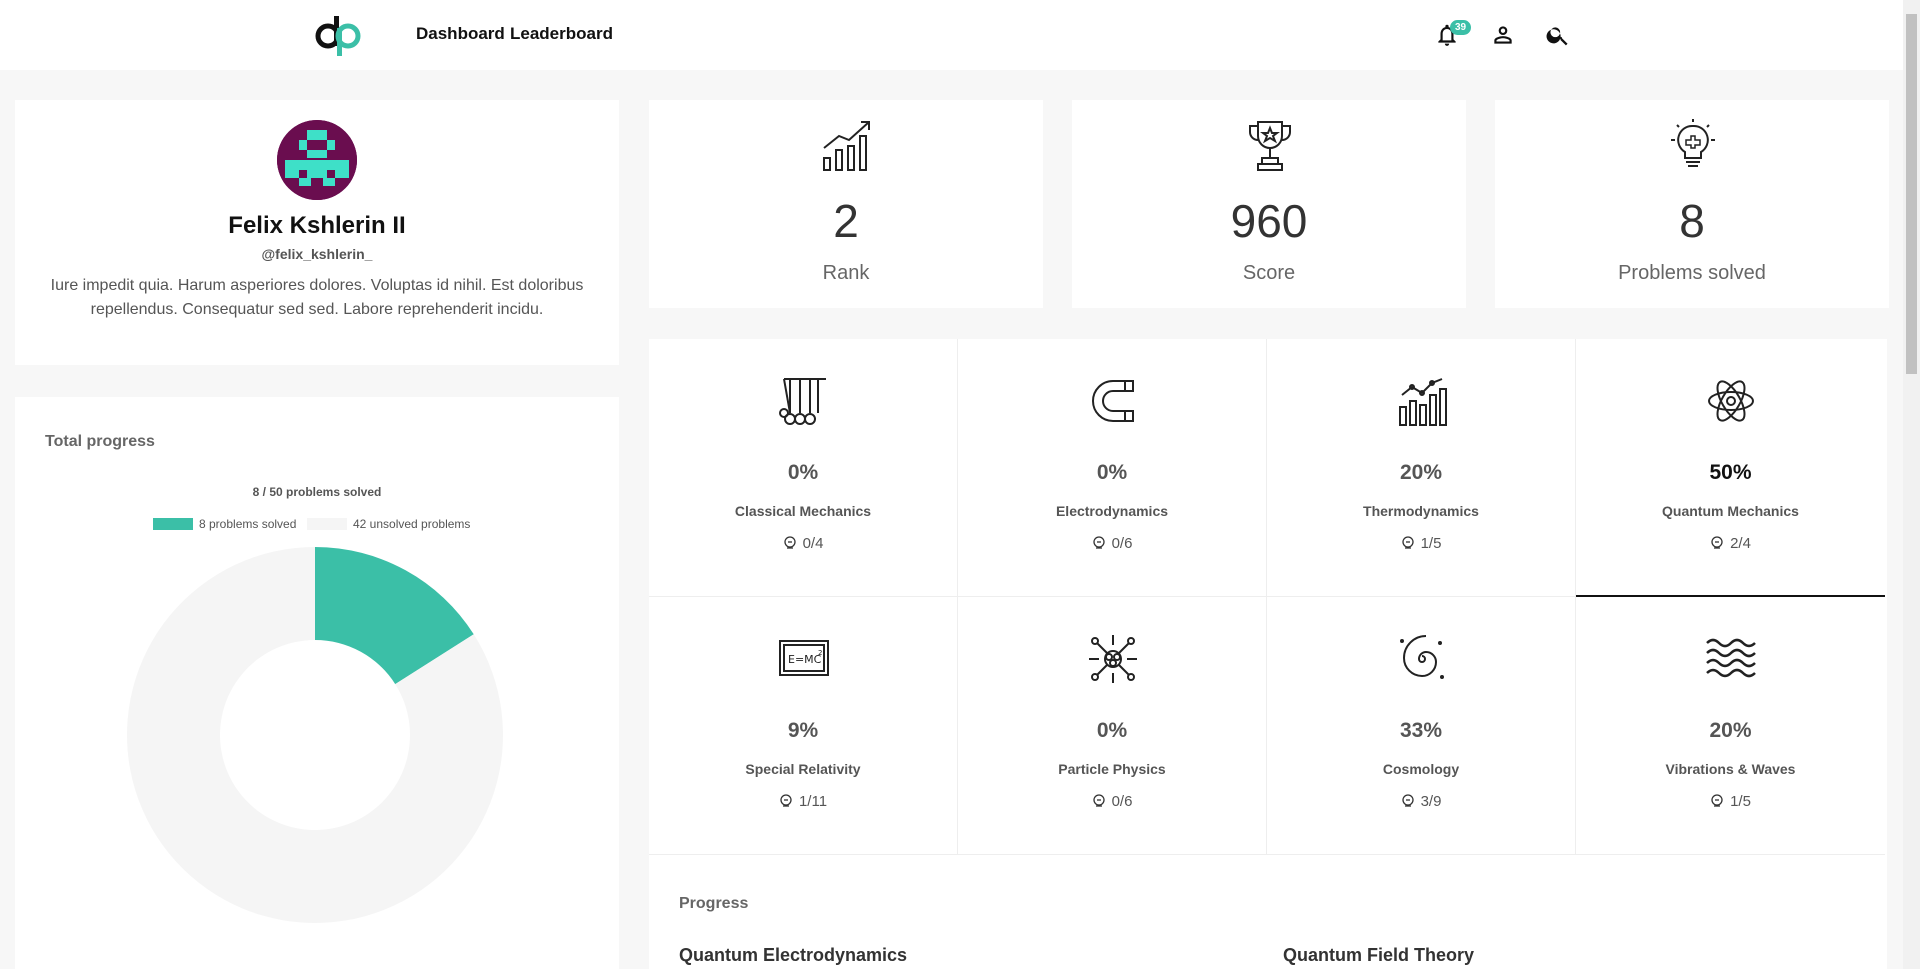 The width and height of the screenshot is (1920, 969). Describe the element at coordinates (820, 653) in the screenshot. I see `svg-text: 2` at that location.